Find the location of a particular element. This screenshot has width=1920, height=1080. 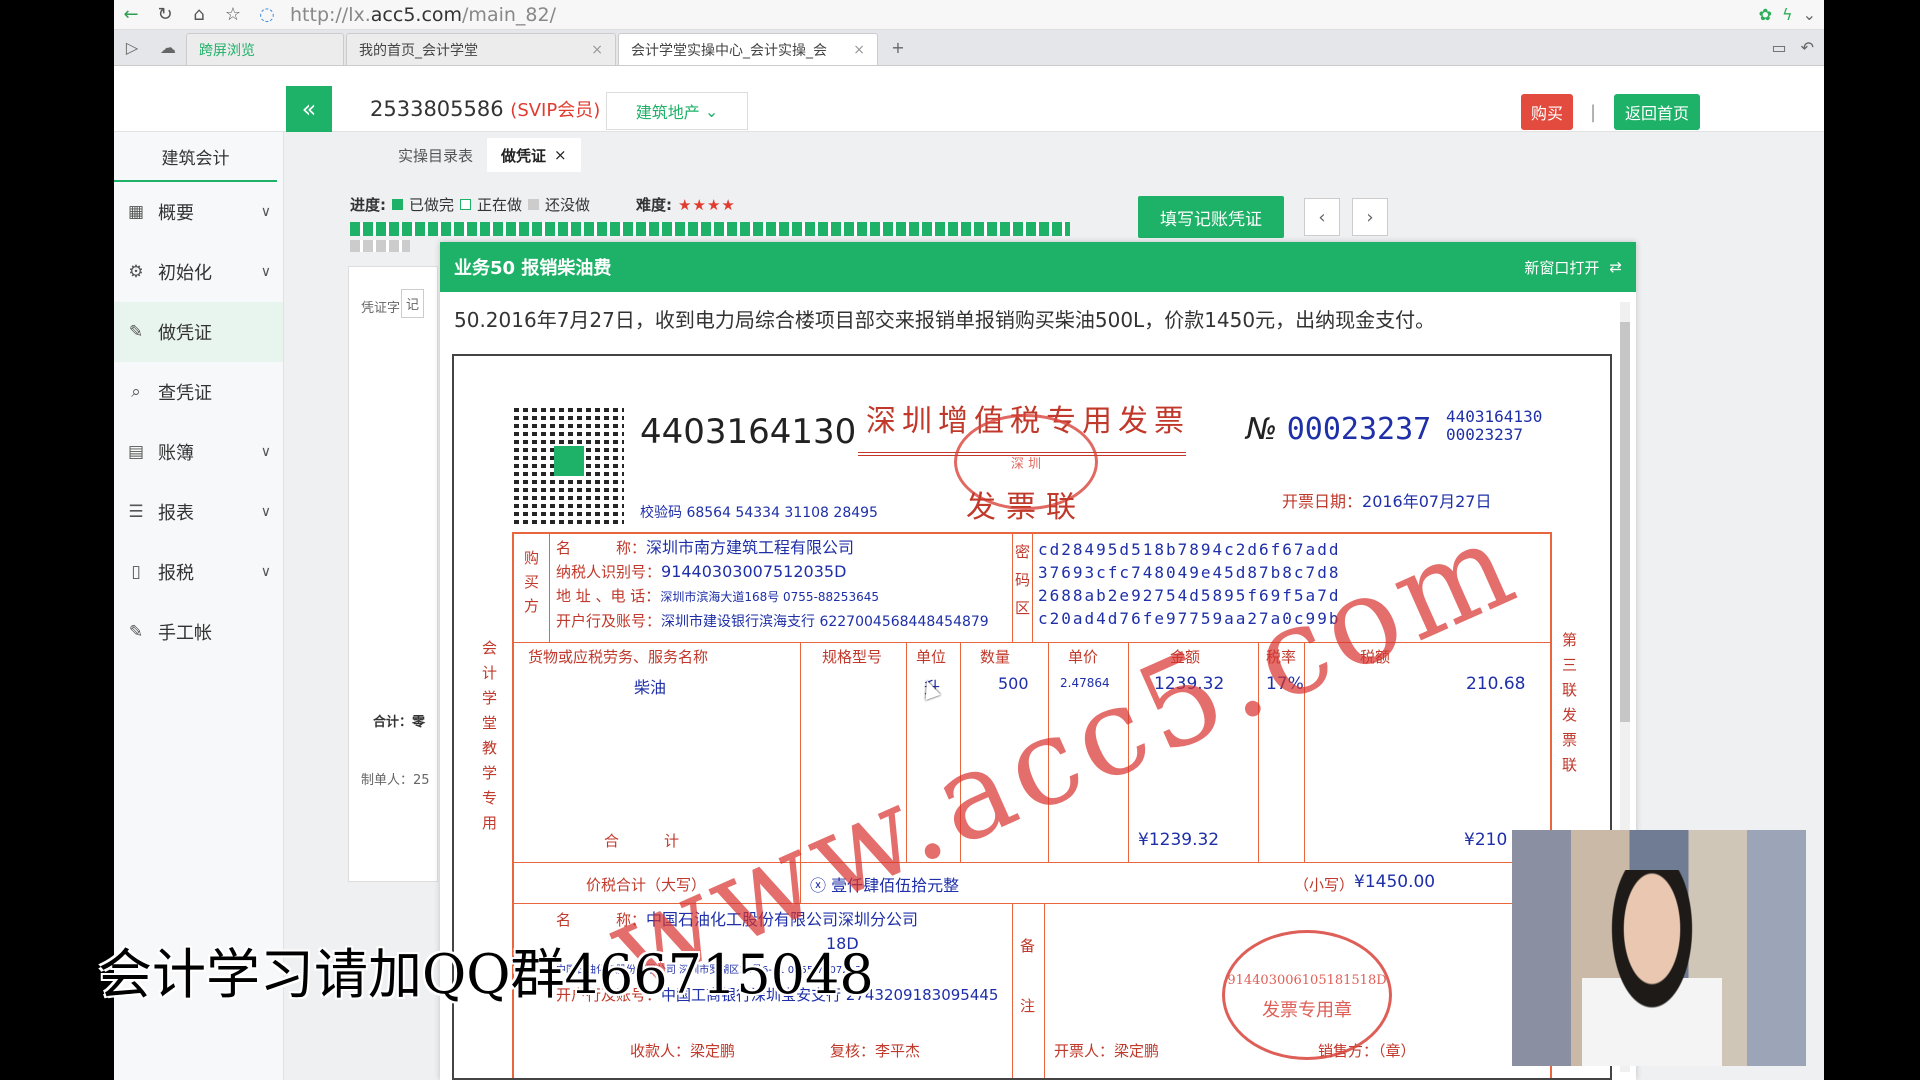

chevron-down-icon: ⌄ is located at coordinates (1809, 14).